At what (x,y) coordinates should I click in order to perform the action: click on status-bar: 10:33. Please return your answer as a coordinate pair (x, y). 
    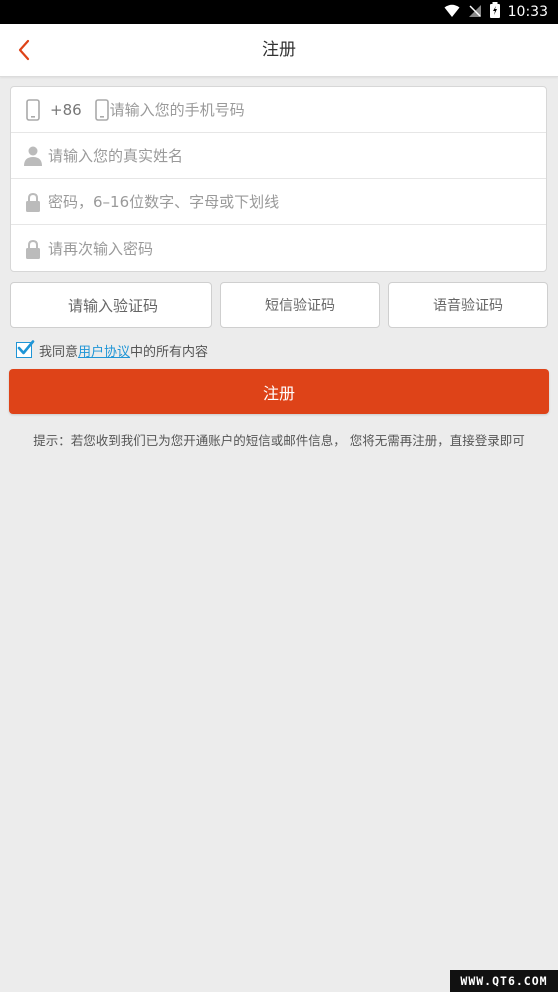
    Looking at the image, I should click on (279, 12).